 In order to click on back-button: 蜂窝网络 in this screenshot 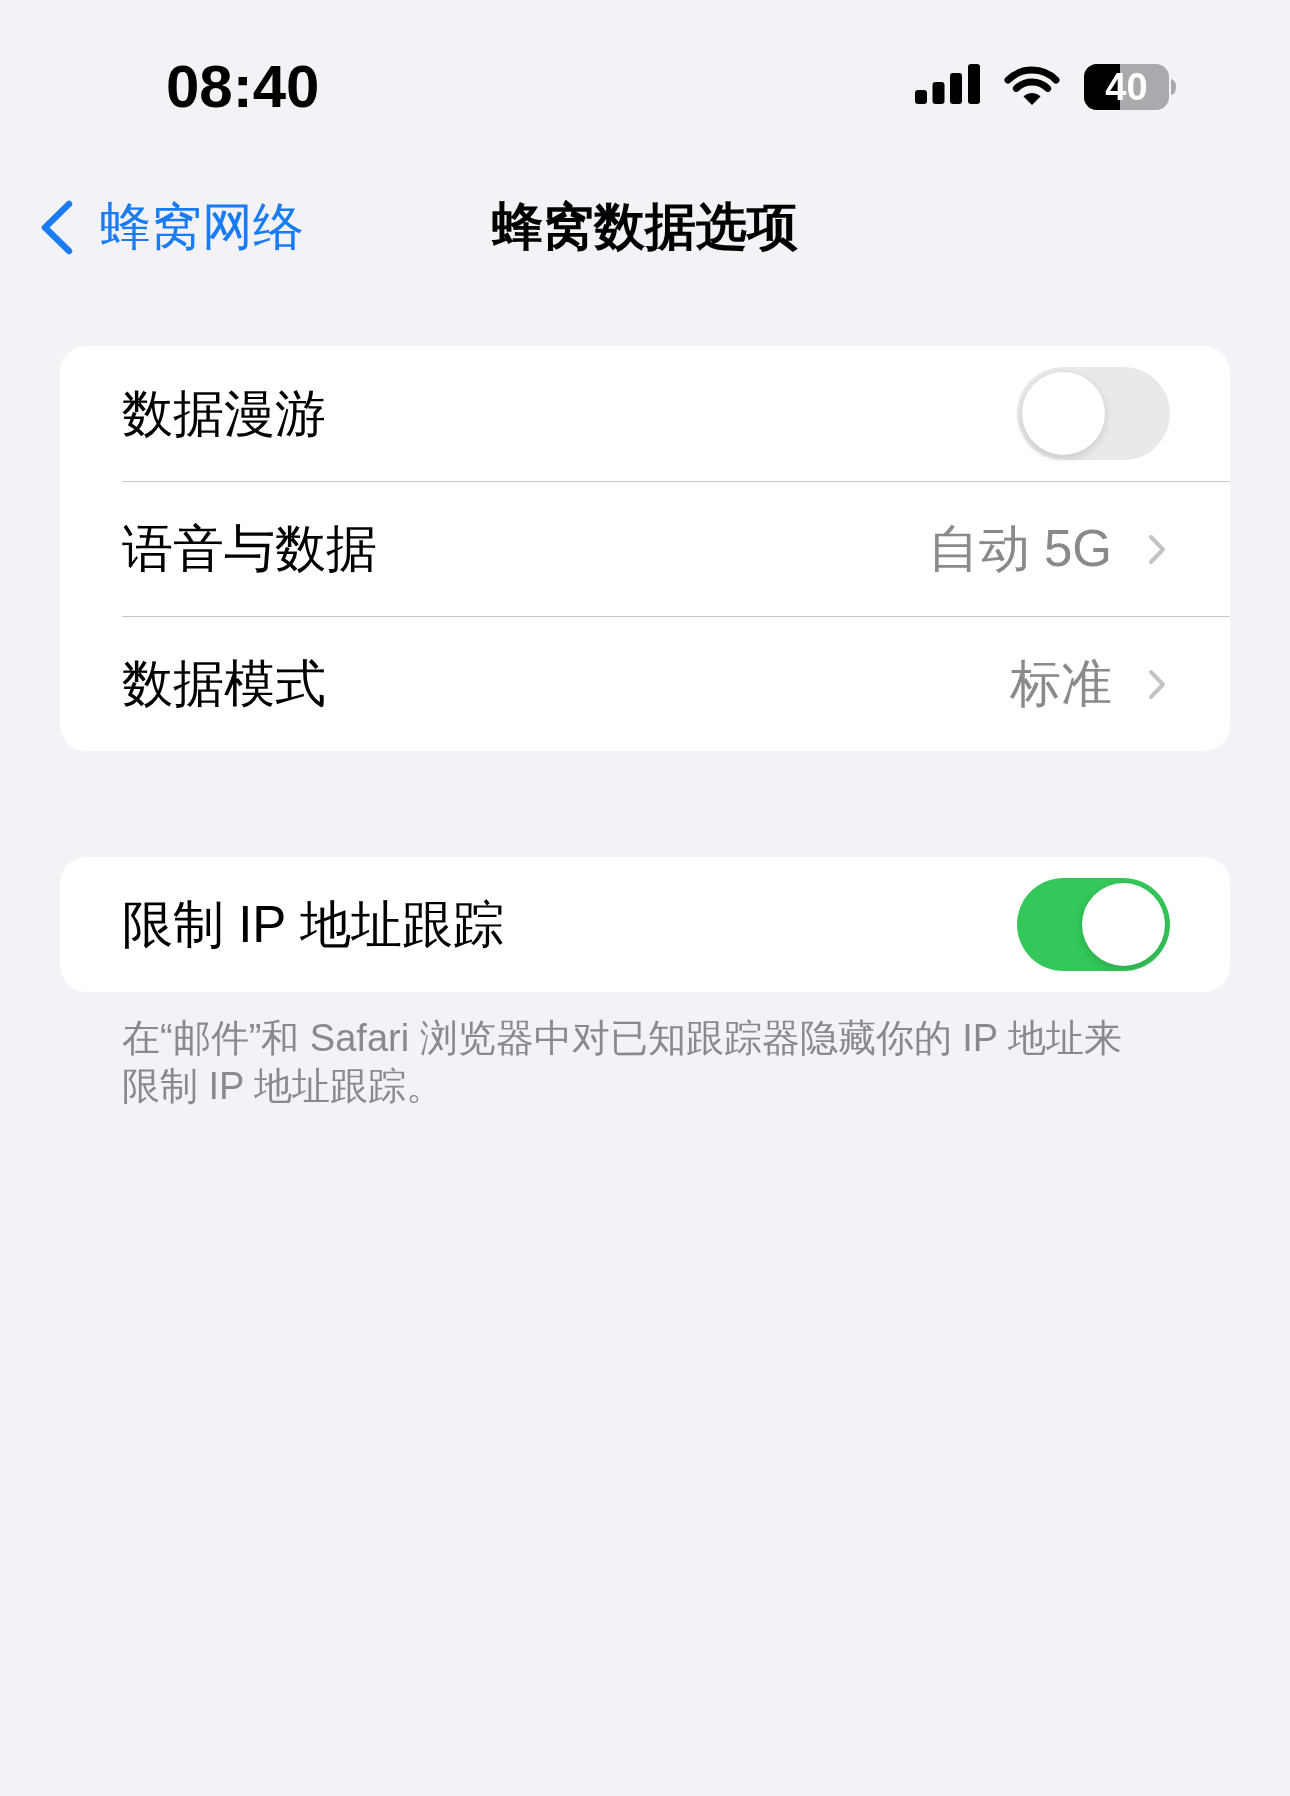, I will do `click(172, 227)`.